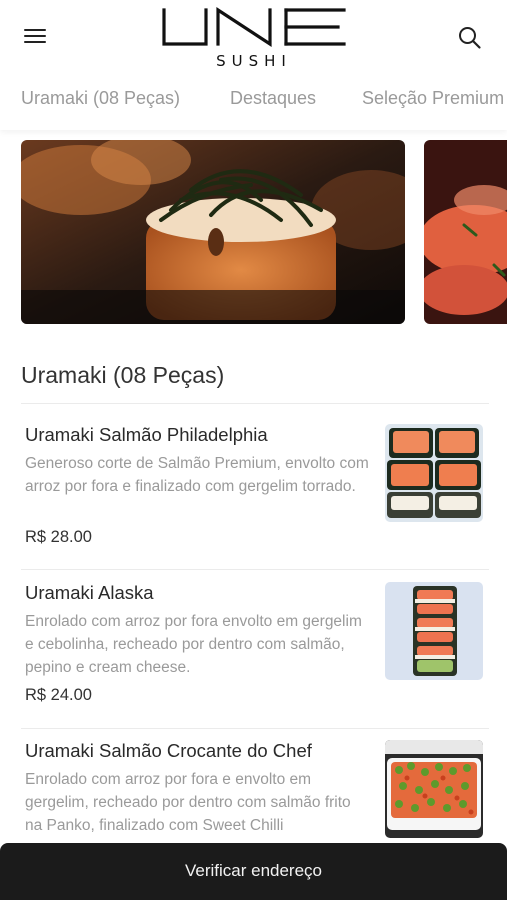 This screenshot has height=900, width=507. Describe the element at coordinates (470, 38) in the screenshot. I see `search-icon` at that location.